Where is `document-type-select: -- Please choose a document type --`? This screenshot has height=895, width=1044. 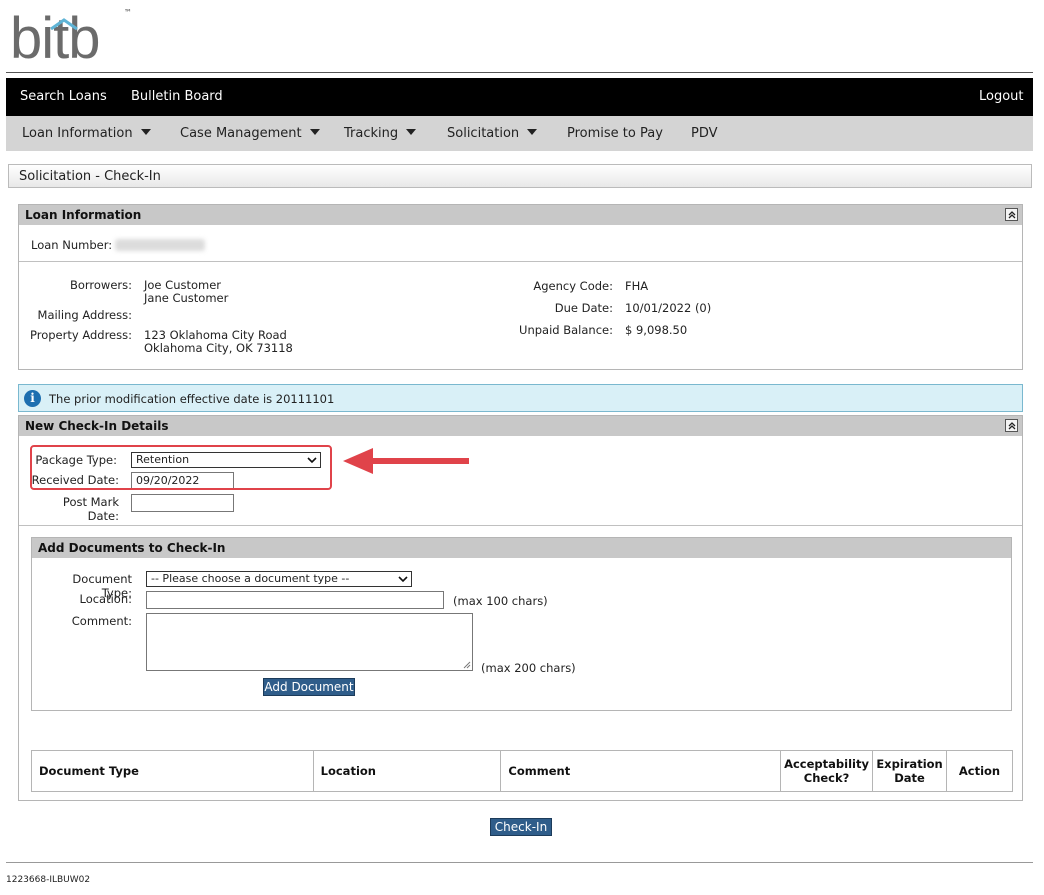 document-type-select: -- Please choose a document type -- is located at coordinates (279, 579).